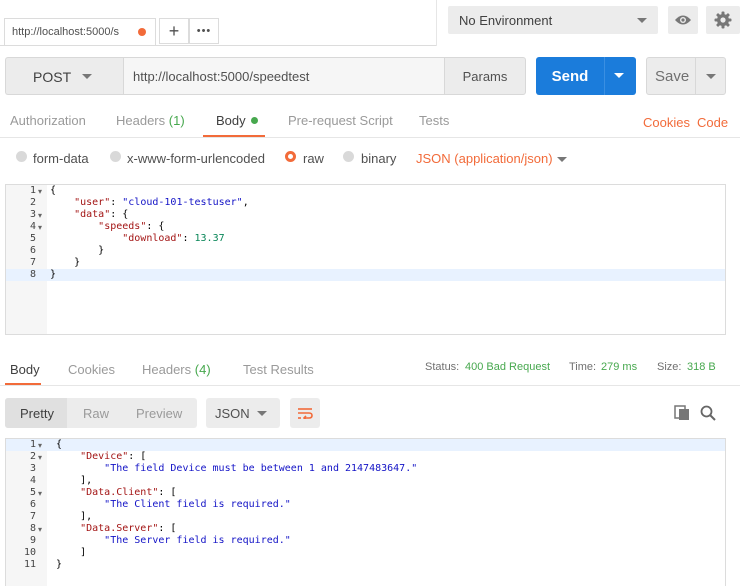  What do you see at coordinates (442, 367) in the screenshot?
I see `status-label: Status:` at bounding box center [442, 367].